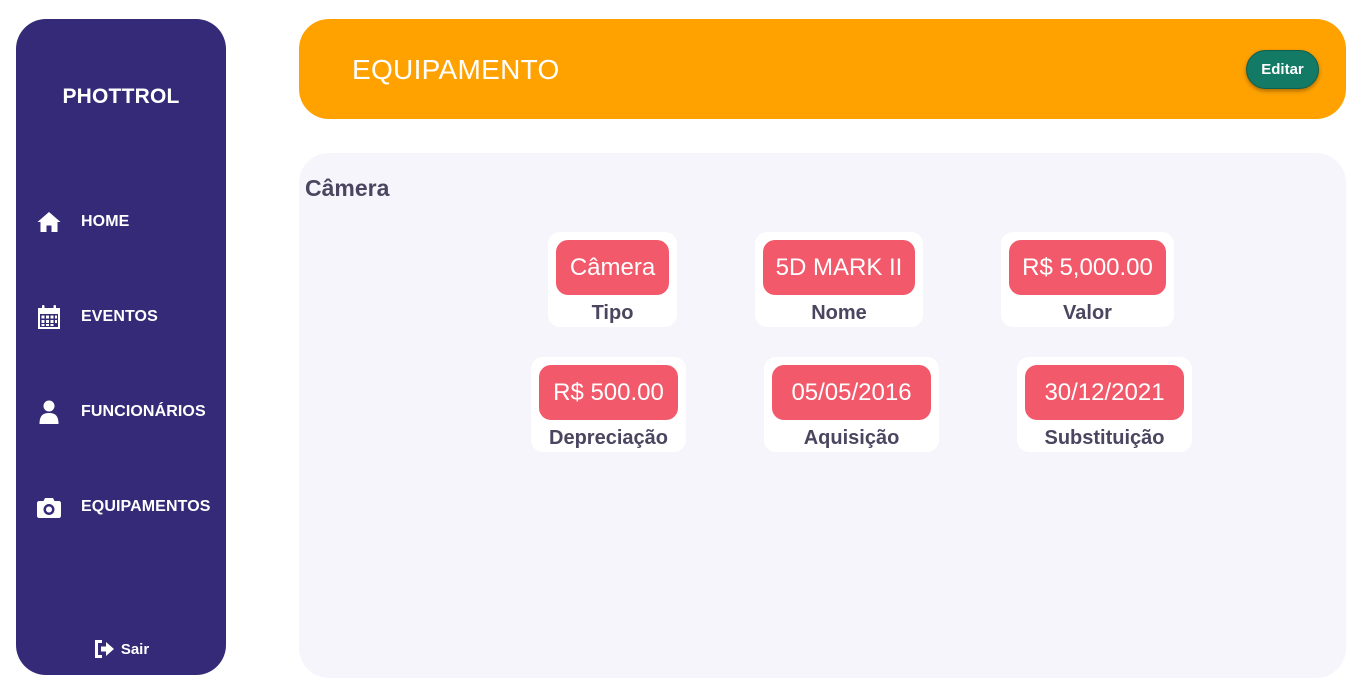 The height and width of the screenshot is (693, 1361). Describe the element at coordinates (839, 313) in the screenshot. I see `field-label: Nome` at that location.